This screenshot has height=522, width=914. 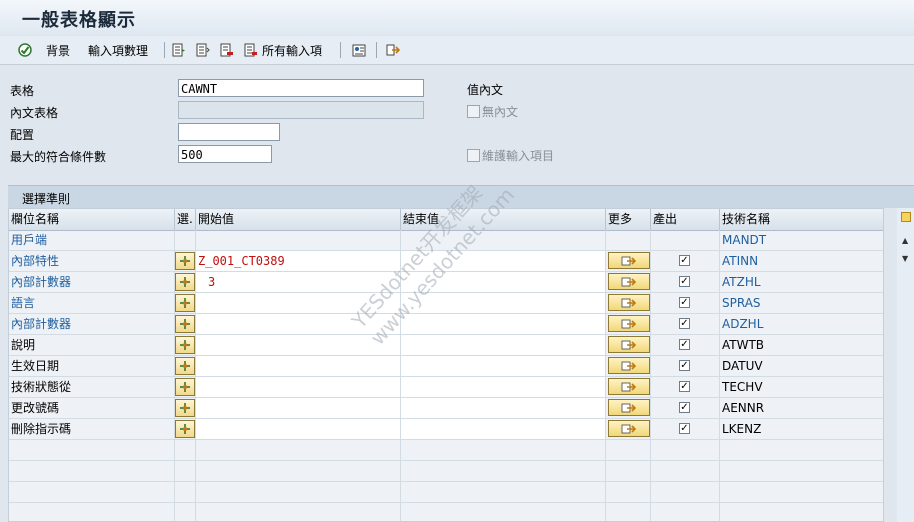 What do you see at coordinates (298, 282) in the screenshot?
I see `from-value-input: 3` at bounding box center [298, 282].